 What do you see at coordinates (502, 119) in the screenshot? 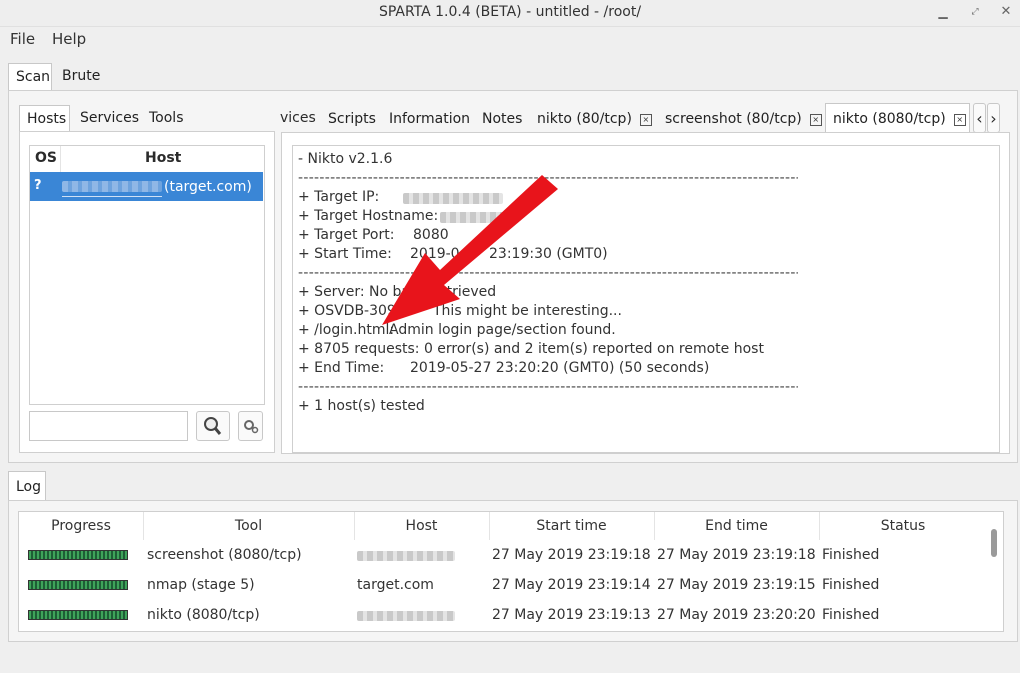
I see `tab-notes: Notes` at bounding box center [502, 119].